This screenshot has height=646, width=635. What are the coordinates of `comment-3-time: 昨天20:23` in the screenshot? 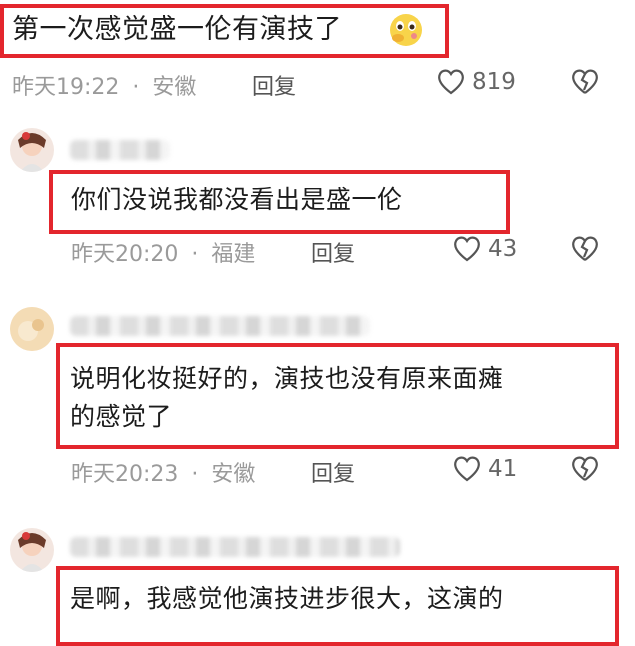 It's located at (125, 474).